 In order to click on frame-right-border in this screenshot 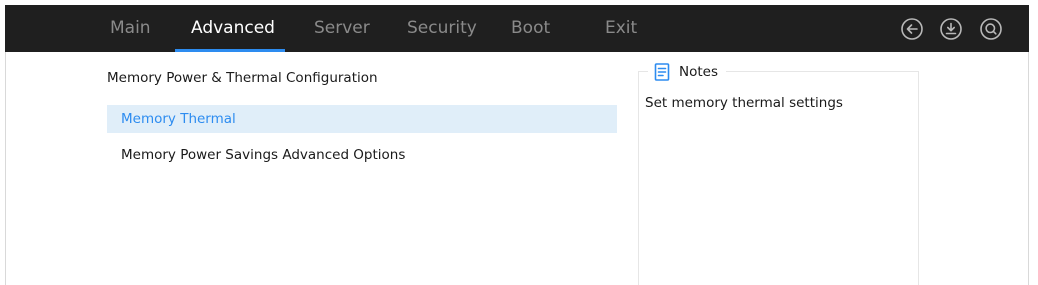, I will do `click(1028, 168)`.